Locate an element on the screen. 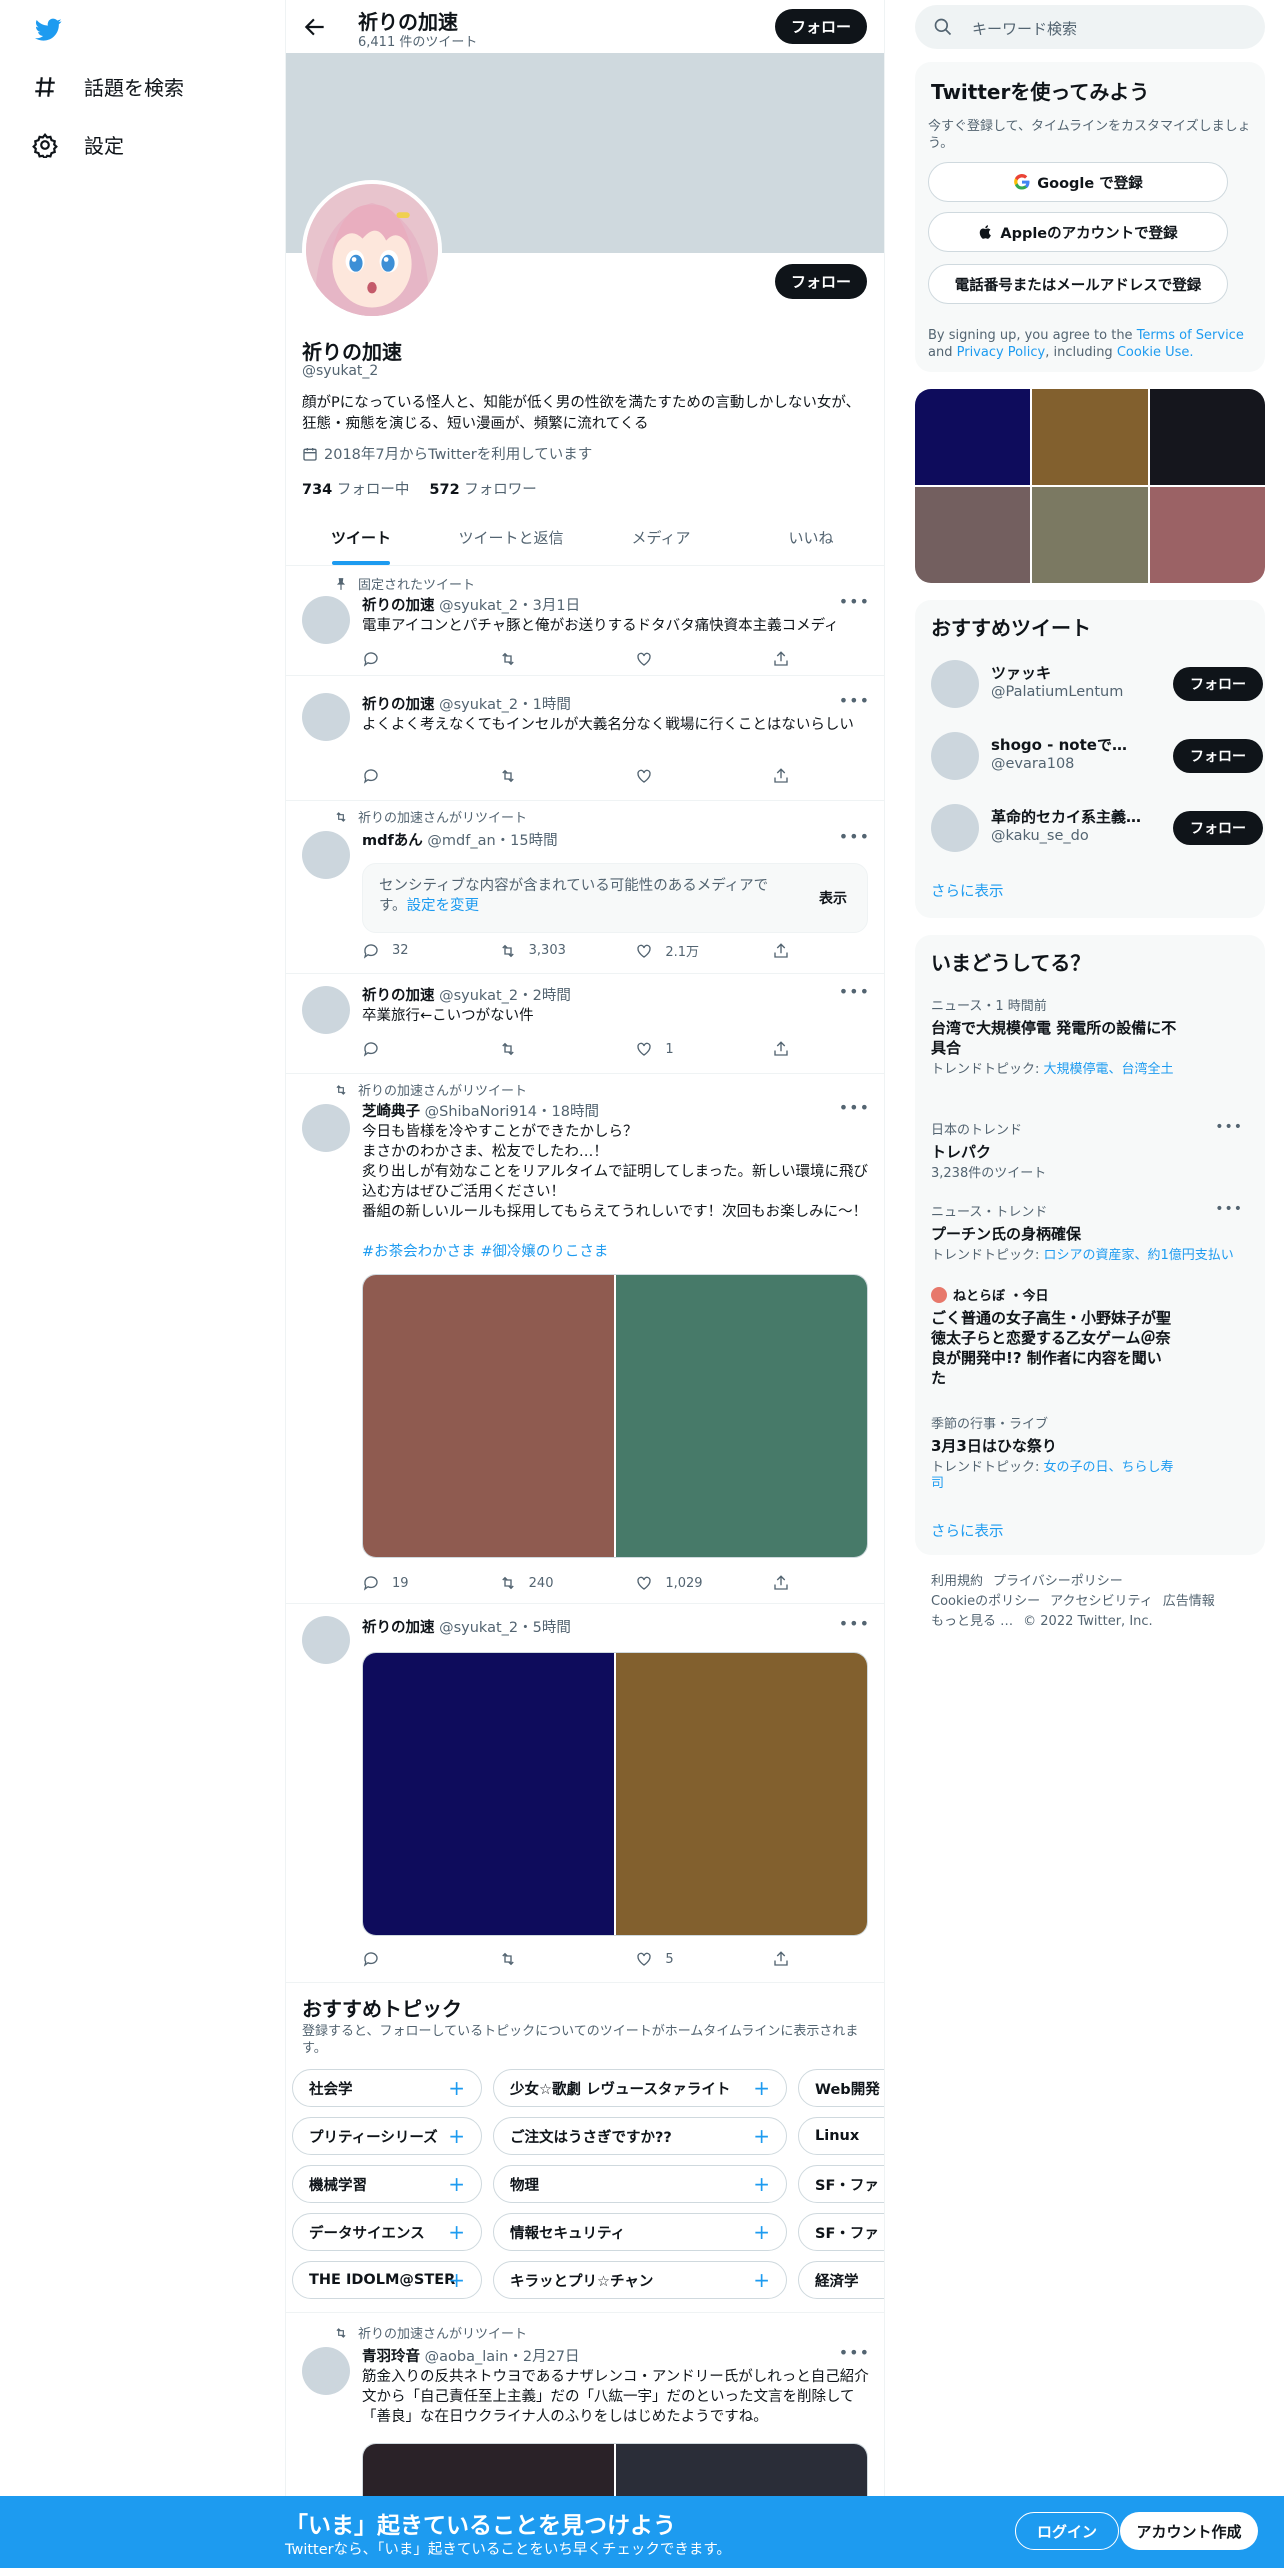 The height and width of the screenshot is (2568, 1284). apple-signup-button: Appleのアカウントで登録 is located at coordinates (1078, 232).